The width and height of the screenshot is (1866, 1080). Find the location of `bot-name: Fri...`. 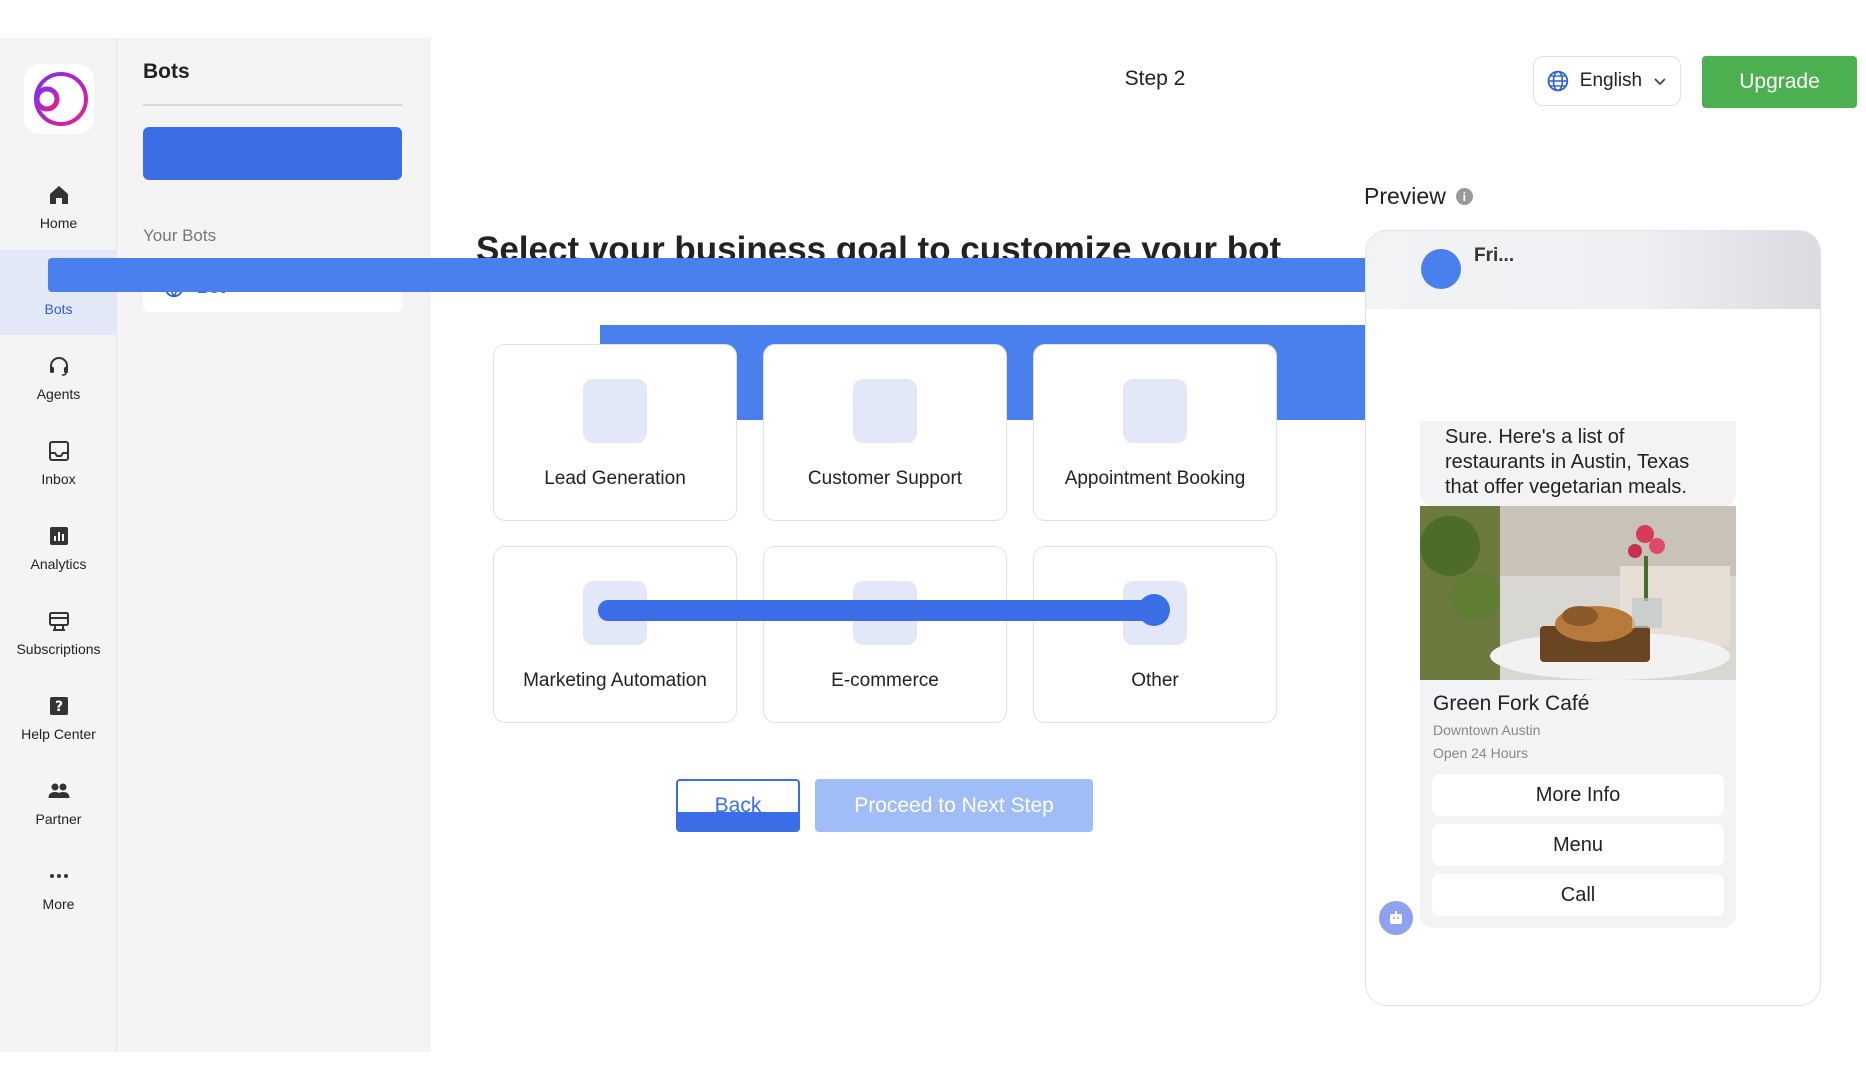

bot-name: Fri... is located at coordinates (1494, 255).